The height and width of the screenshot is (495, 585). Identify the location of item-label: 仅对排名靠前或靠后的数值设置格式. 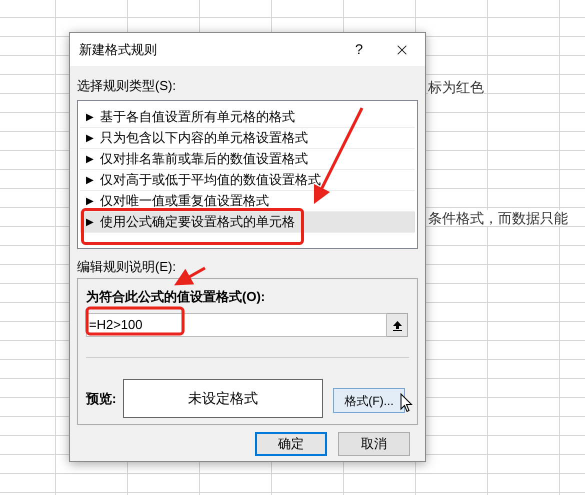
(204, 159).